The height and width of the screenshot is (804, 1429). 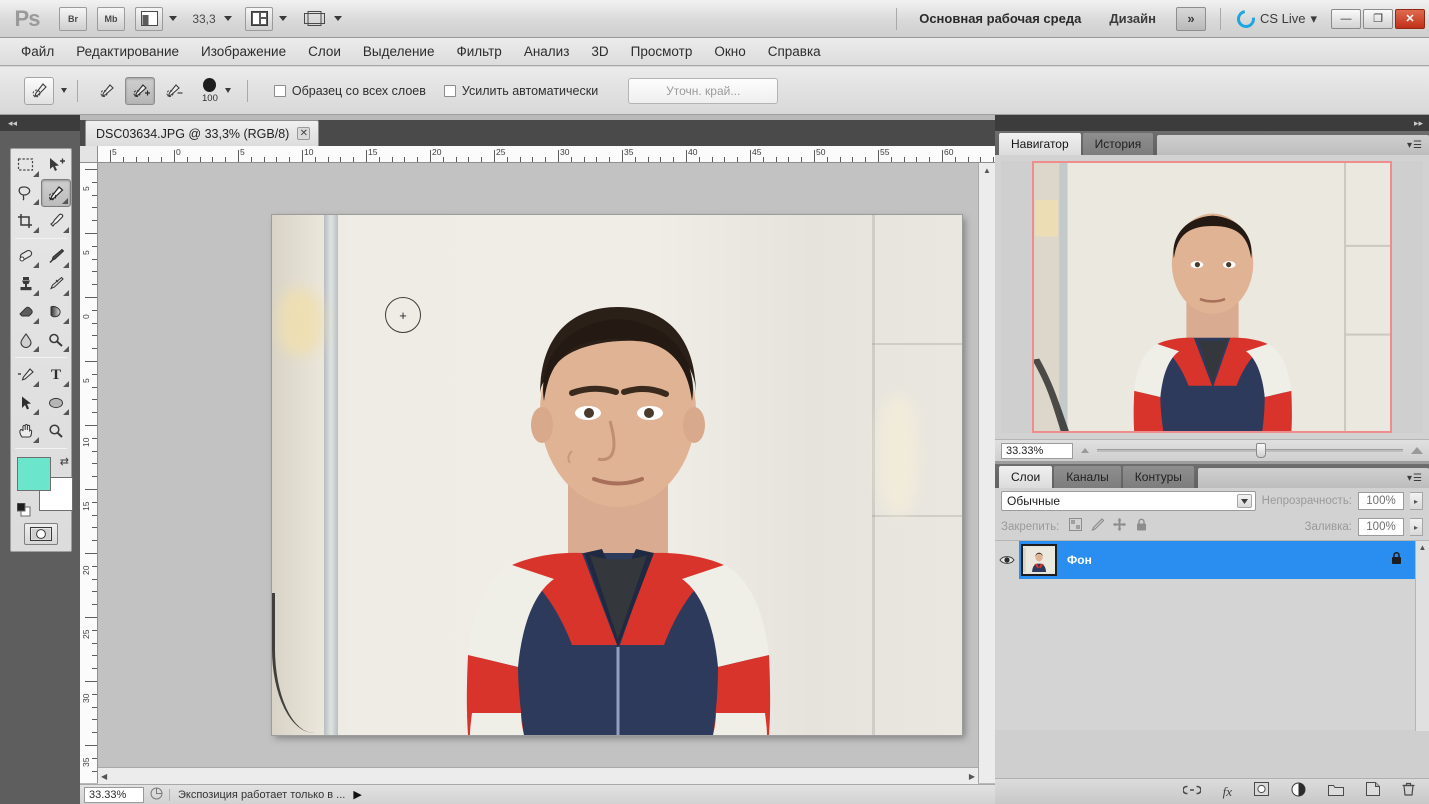 What do you see at coordinates (1098, 527) in the screenshot?
I see `lock-image-pixels-icon` at bounding box center [1098, 527].